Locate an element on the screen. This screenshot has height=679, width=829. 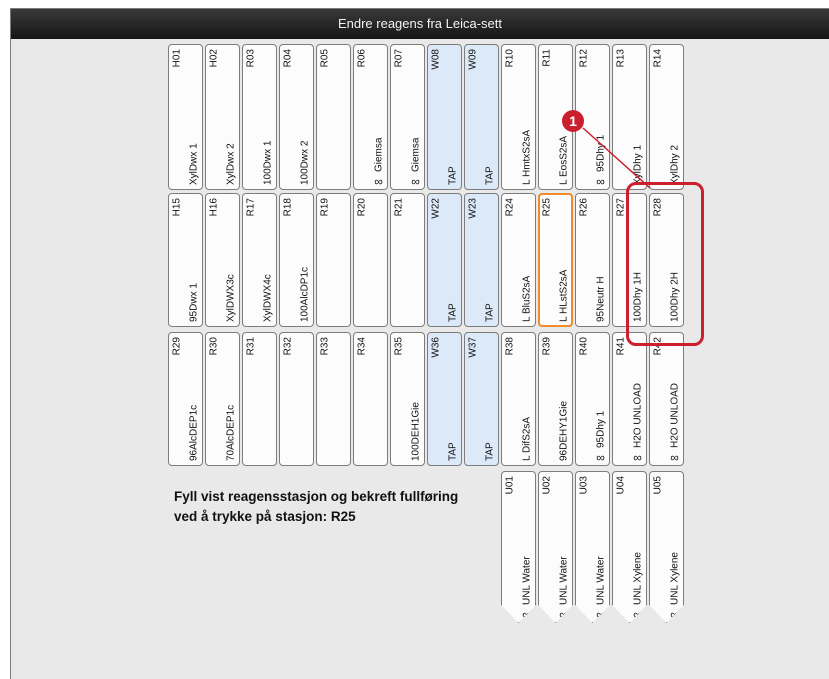
station-code: R41 is located at coordinates (620, 346).